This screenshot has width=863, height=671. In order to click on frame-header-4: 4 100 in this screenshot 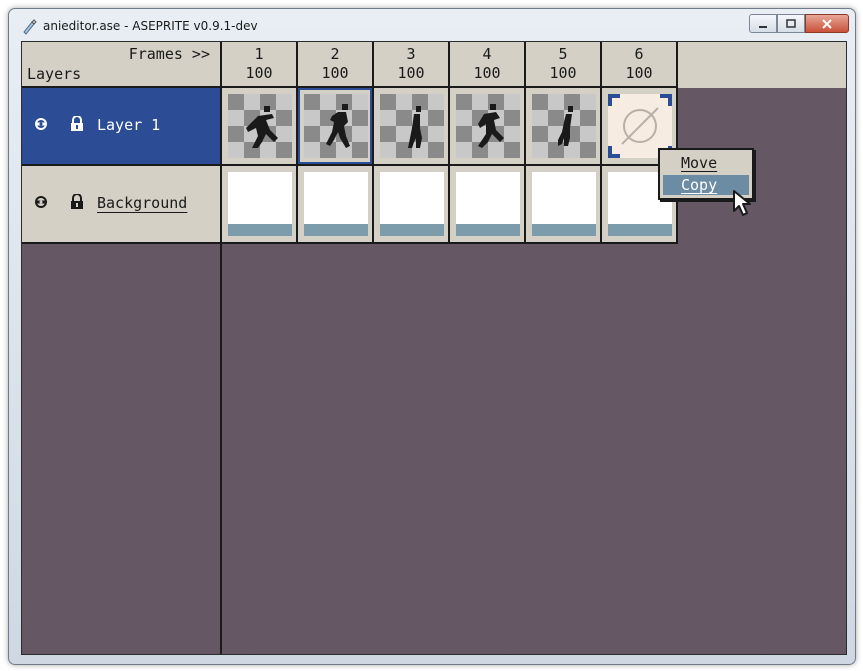, I will do `click(488, 65)`.